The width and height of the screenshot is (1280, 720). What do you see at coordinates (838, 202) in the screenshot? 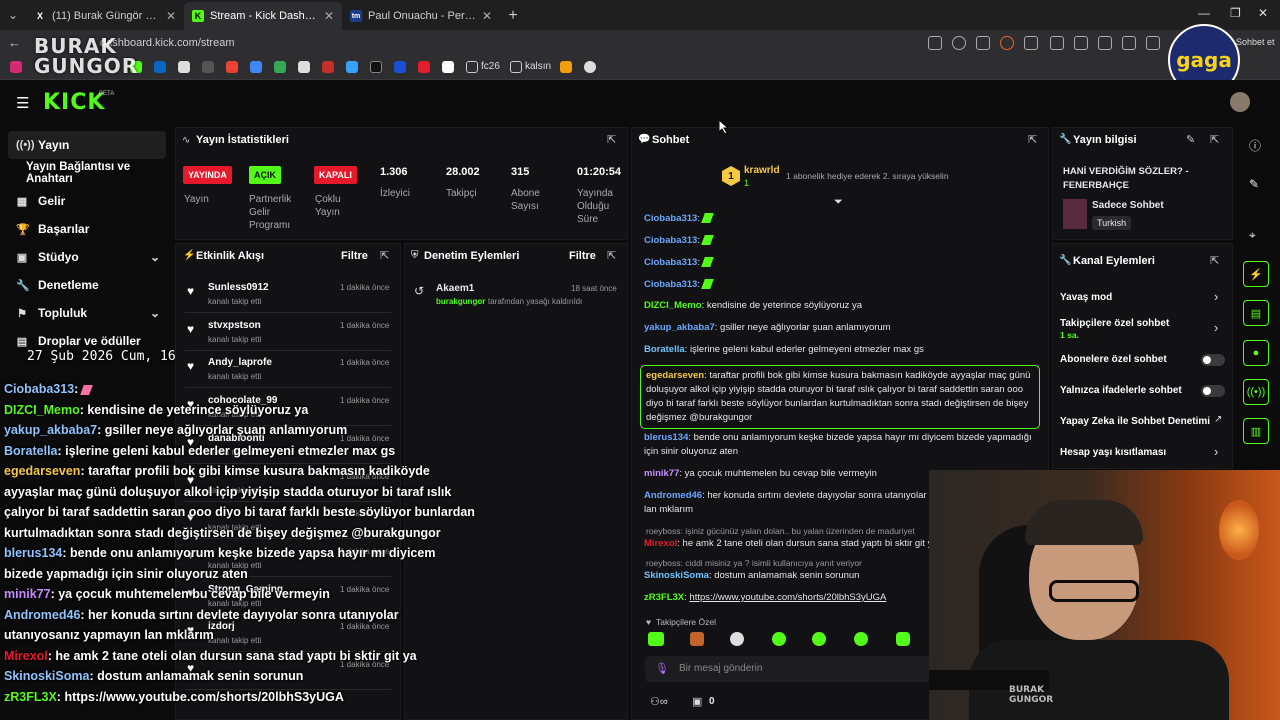
I see `pin-collapse-icon: ⏷` at bounding box center [838, 202].